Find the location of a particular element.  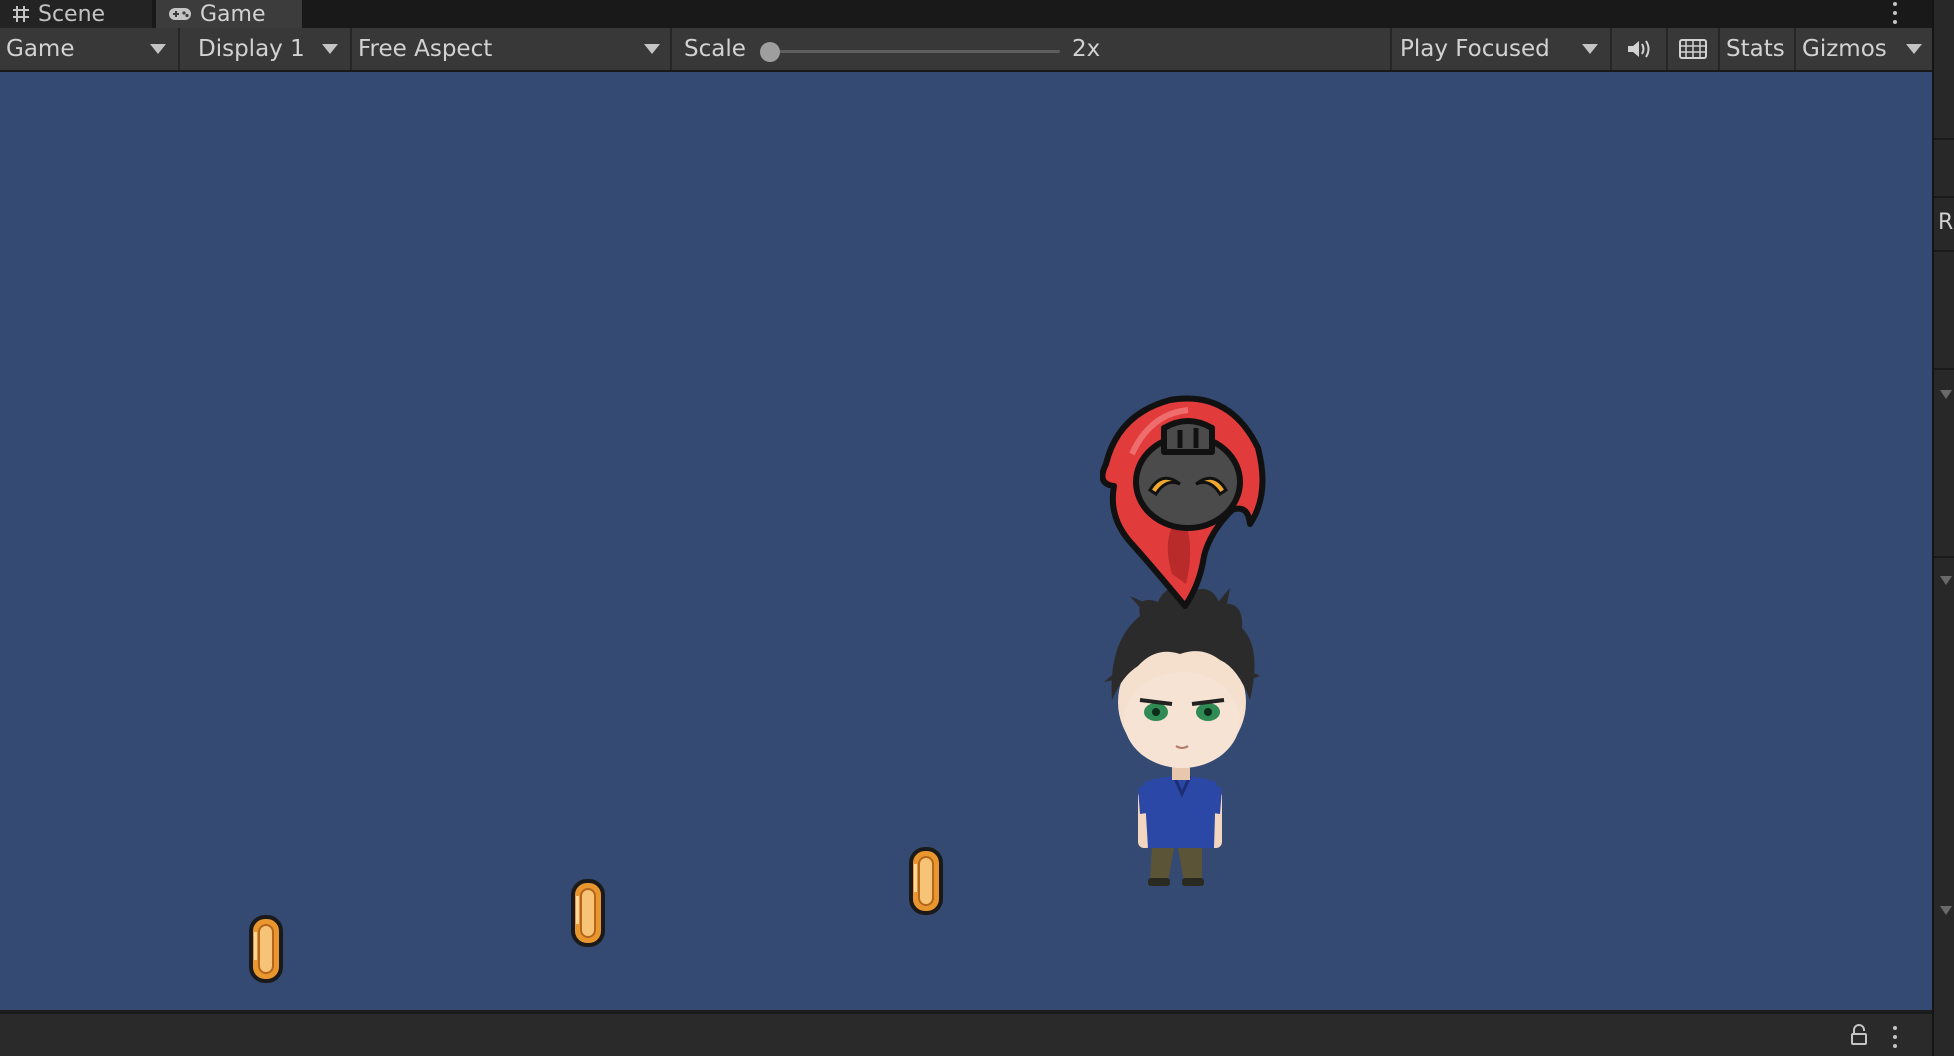

mute-audio-button is located at coordinates (1639, 49).